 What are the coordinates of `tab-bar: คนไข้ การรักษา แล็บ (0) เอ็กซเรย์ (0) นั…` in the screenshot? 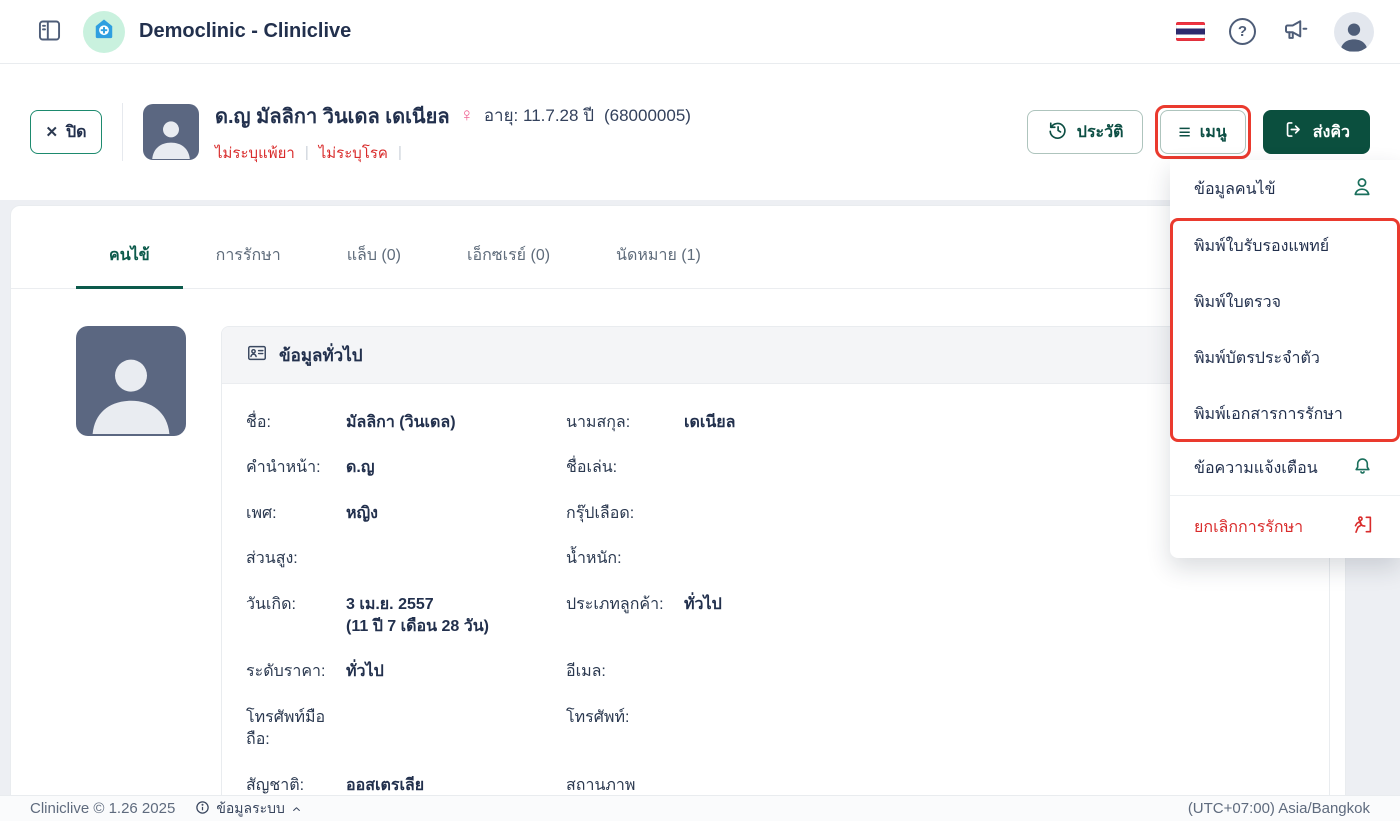 It's located at (678, 257).